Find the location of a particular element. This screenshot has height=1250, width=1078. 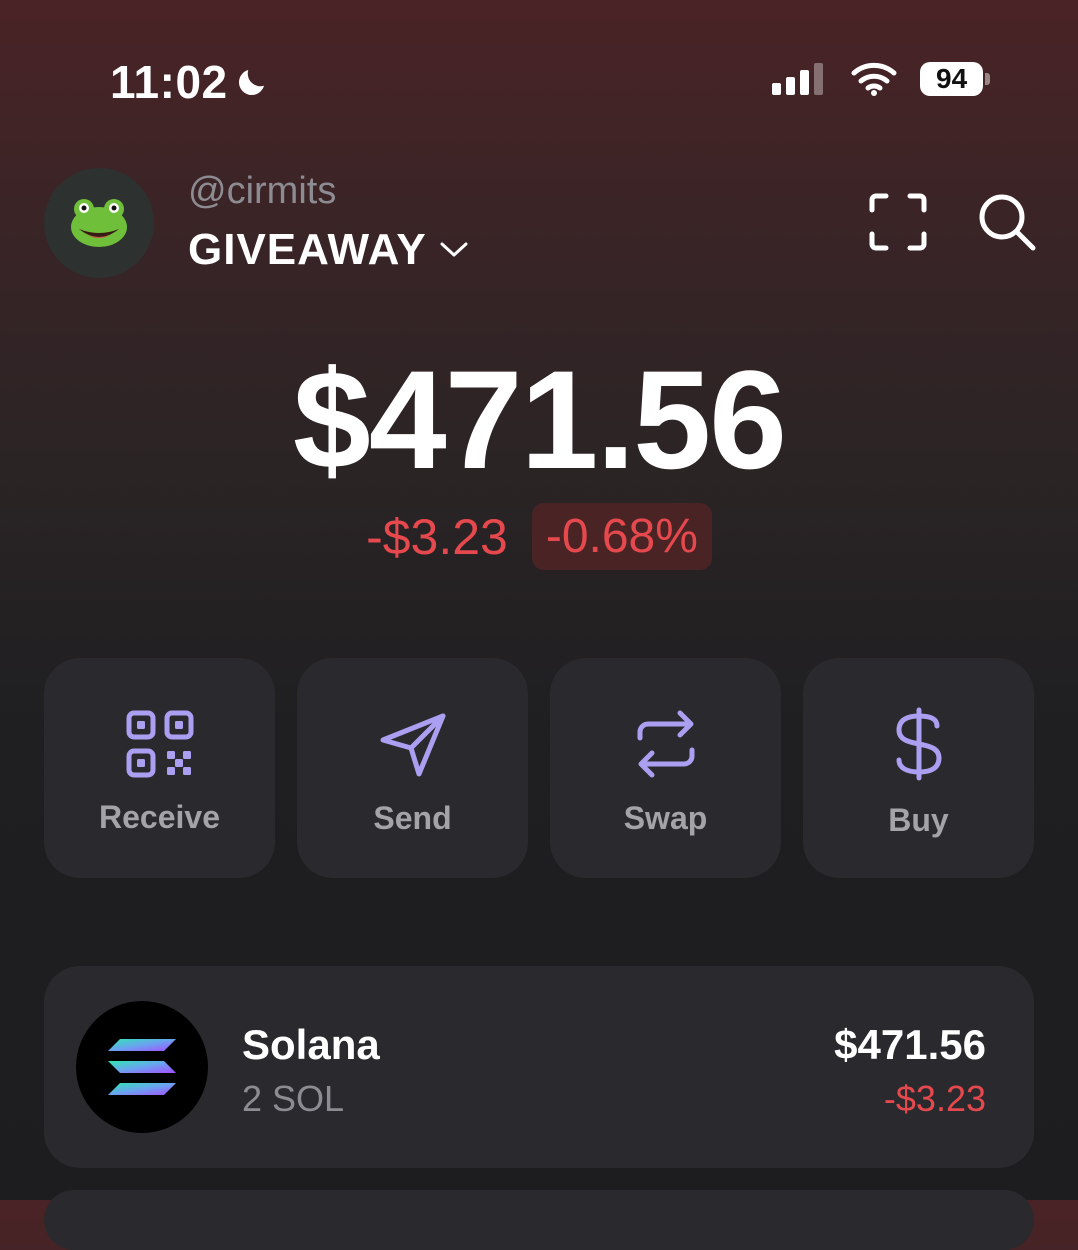

balance-change: -$3.23 -0.68% is located at coordinates (539, 536).